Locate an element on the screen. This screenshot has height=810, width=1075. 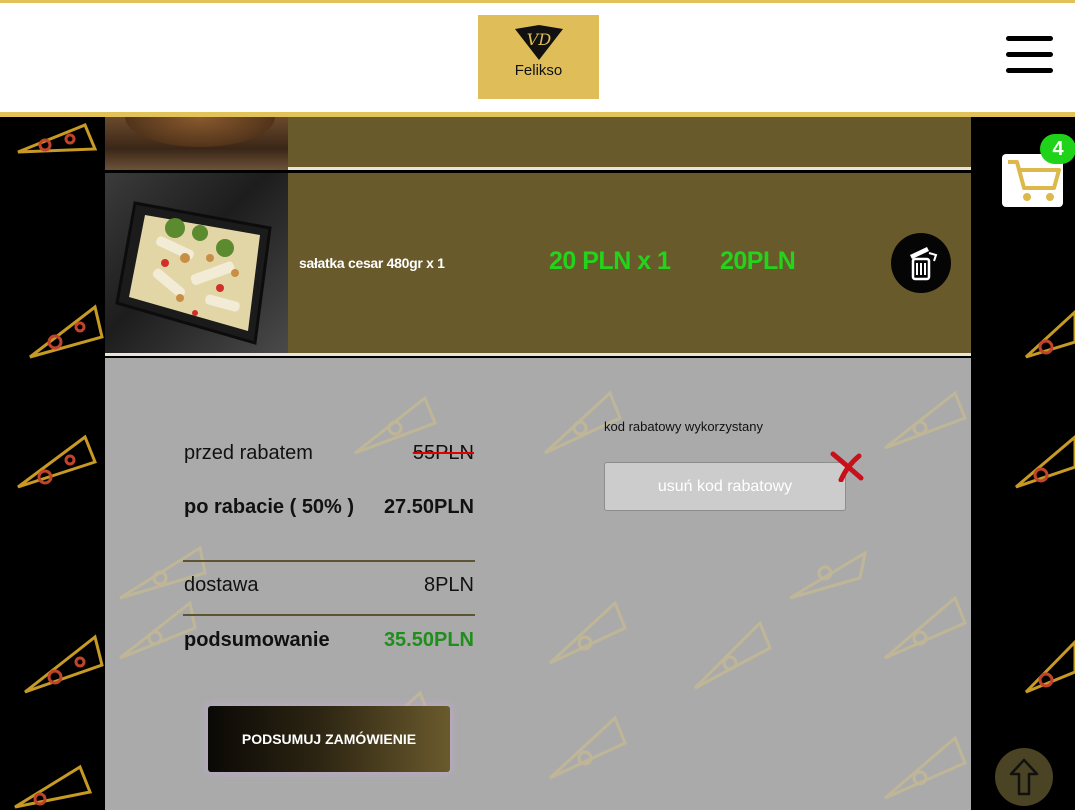
pizza-pattern-right is located at coordinates (1045, 501).